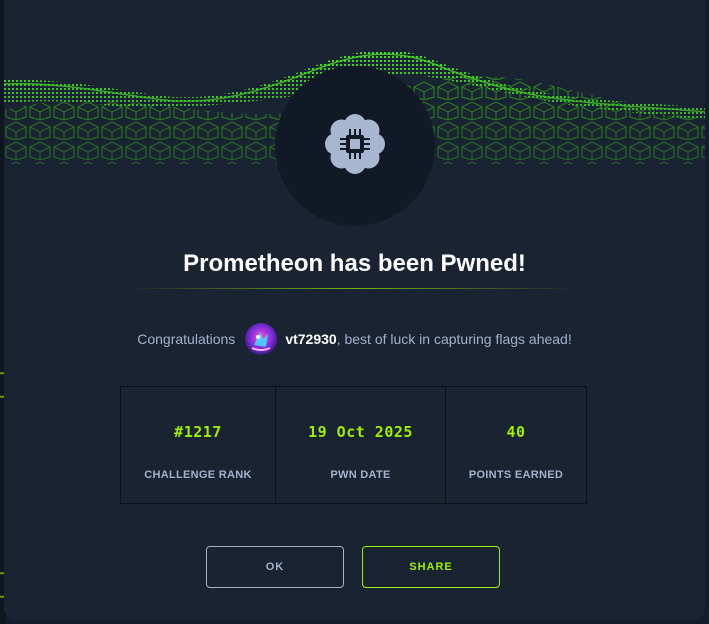 This screenshot has height=624, width=709. I want to click on stat-value: 19 Oct 2025, so click(360, 432).